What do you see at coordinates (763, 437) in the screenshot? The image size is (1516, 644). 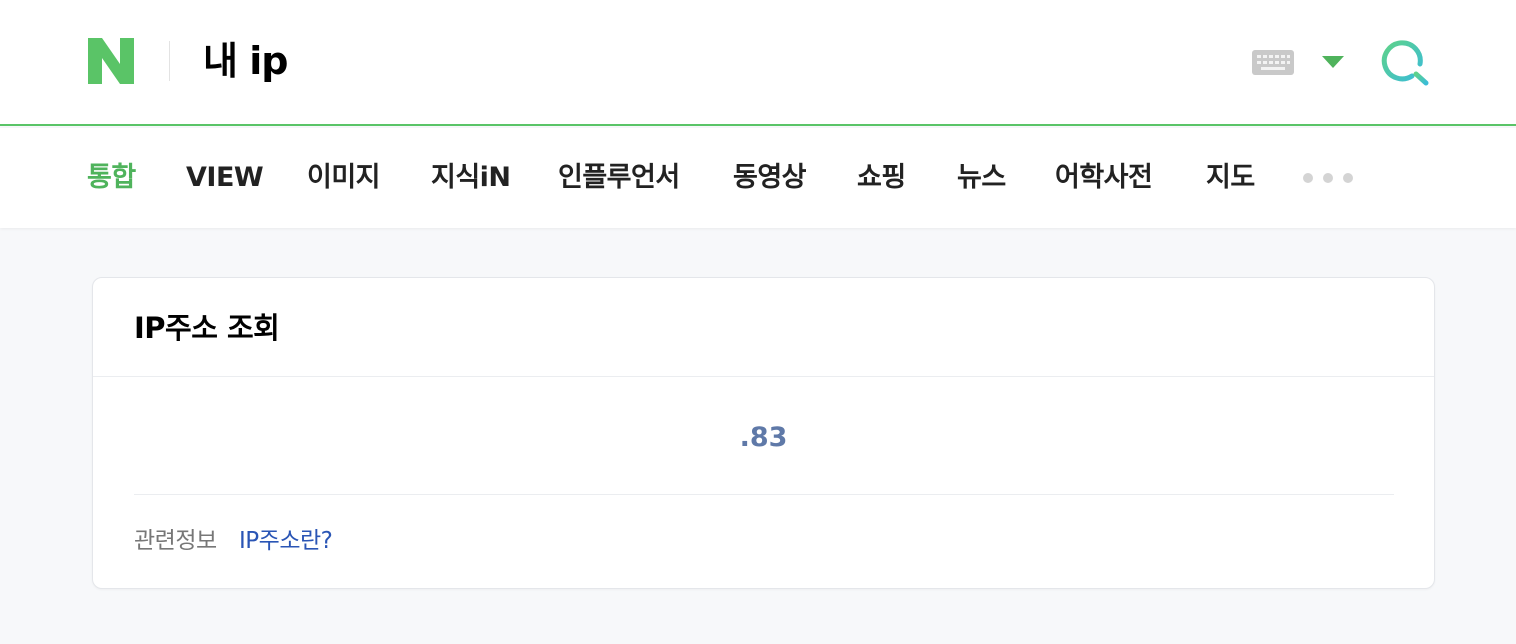 I see `ip-address-value: .83` at bounding box center [763, 437].